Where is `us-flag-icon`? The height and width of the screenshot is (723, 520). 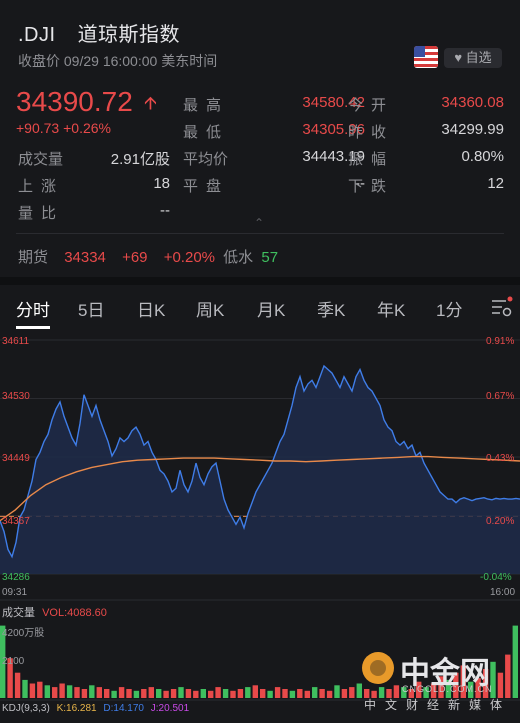 us-flag-icon is located at coordinates (426, 57).